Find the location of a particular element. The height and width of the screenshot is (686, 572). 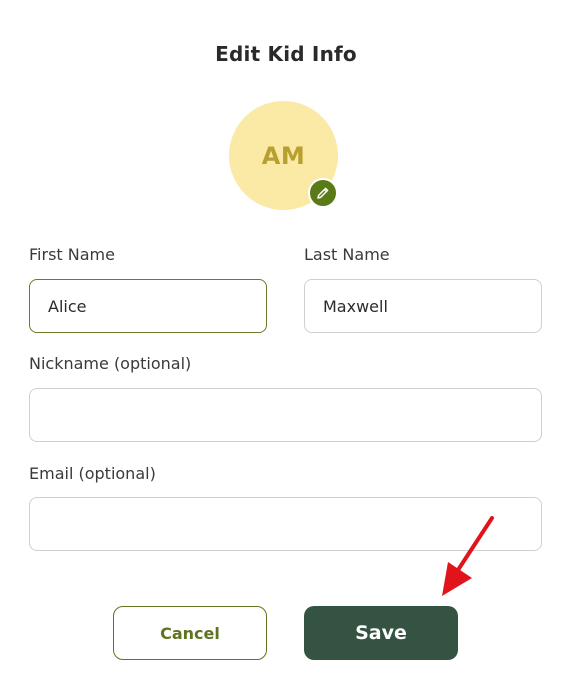

nickname-input is located at coordinates (285, 415).